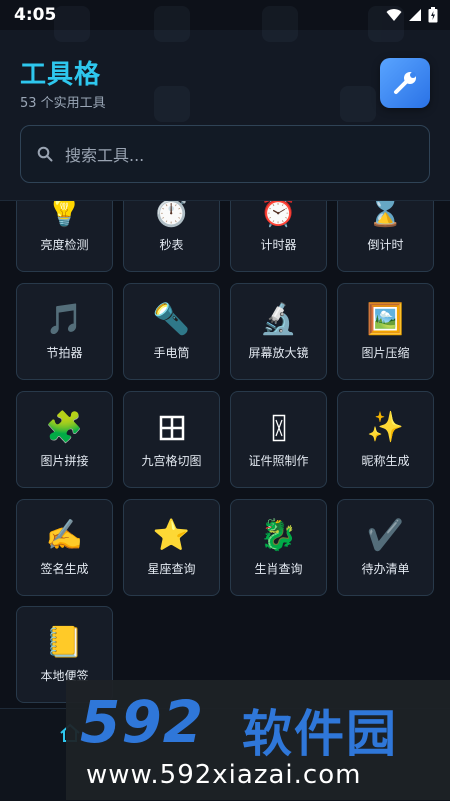  What do you see at coordinates (224, 775) in the screenshot?
I see `watermark-url: www.592xiazai.com` at bounding box center [224, 775].